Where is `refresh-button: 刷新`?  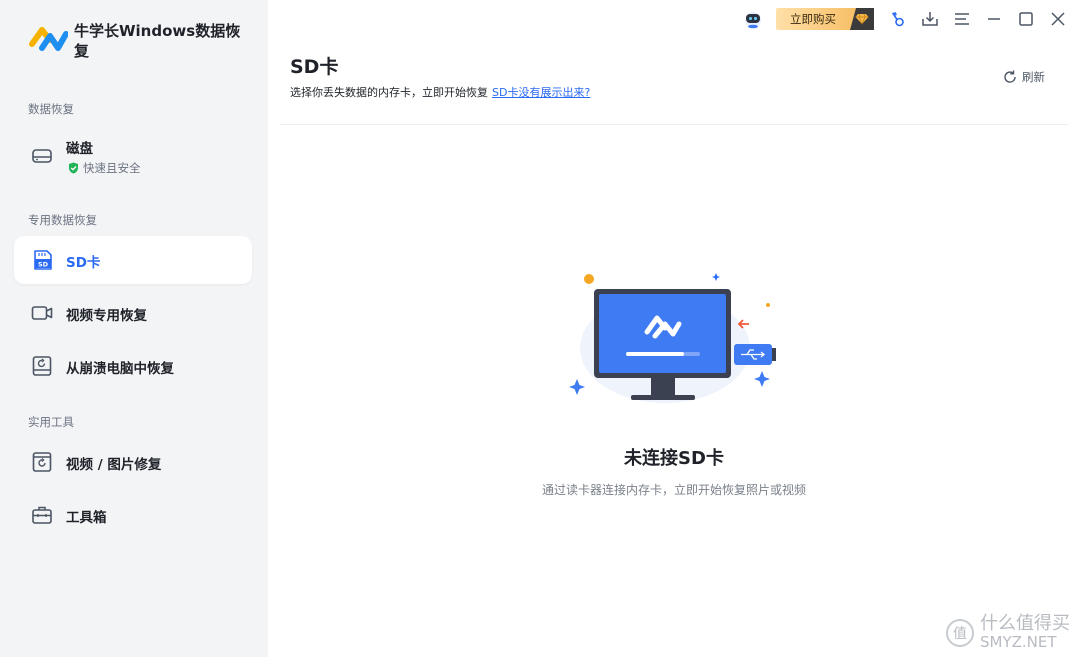 refresh-button: 刷新 is located at coordinates (1023, 77).